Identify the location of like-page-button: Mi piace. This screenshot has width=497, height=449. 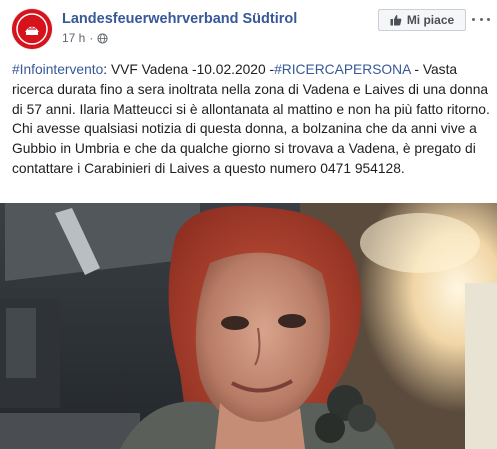
(422, 20).